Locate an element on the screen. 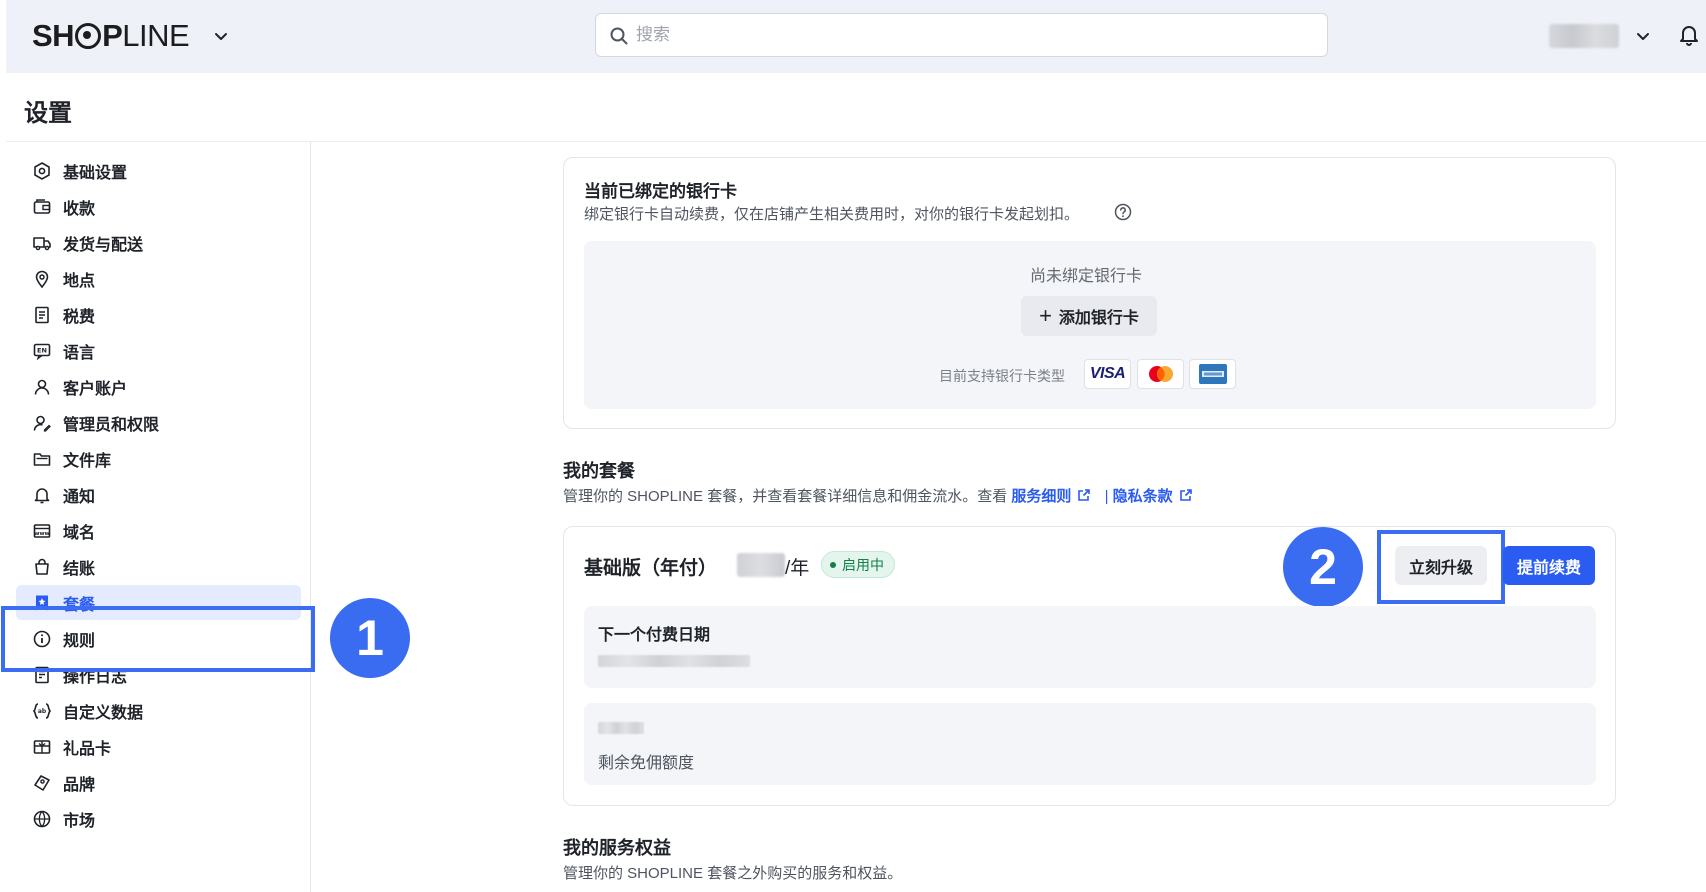 The image size is (1706, 892). truck-icon is located at coordinates (42, 243).